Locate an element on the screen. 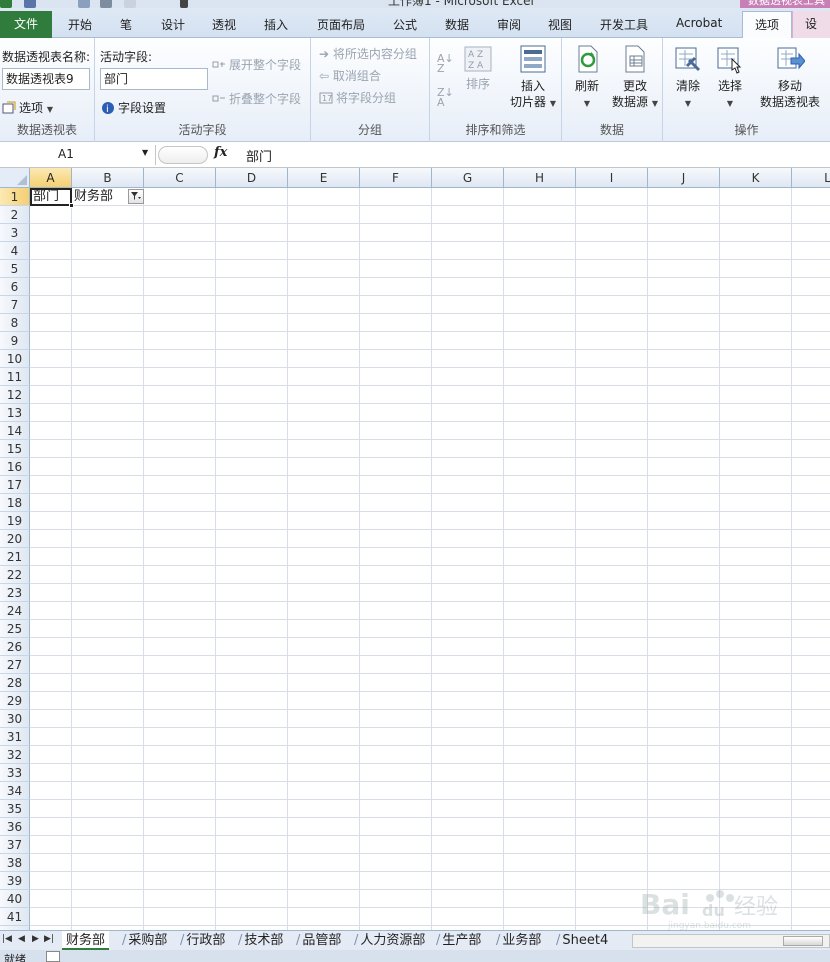  tab-data: 数据 is located at coordinates (457, 24).